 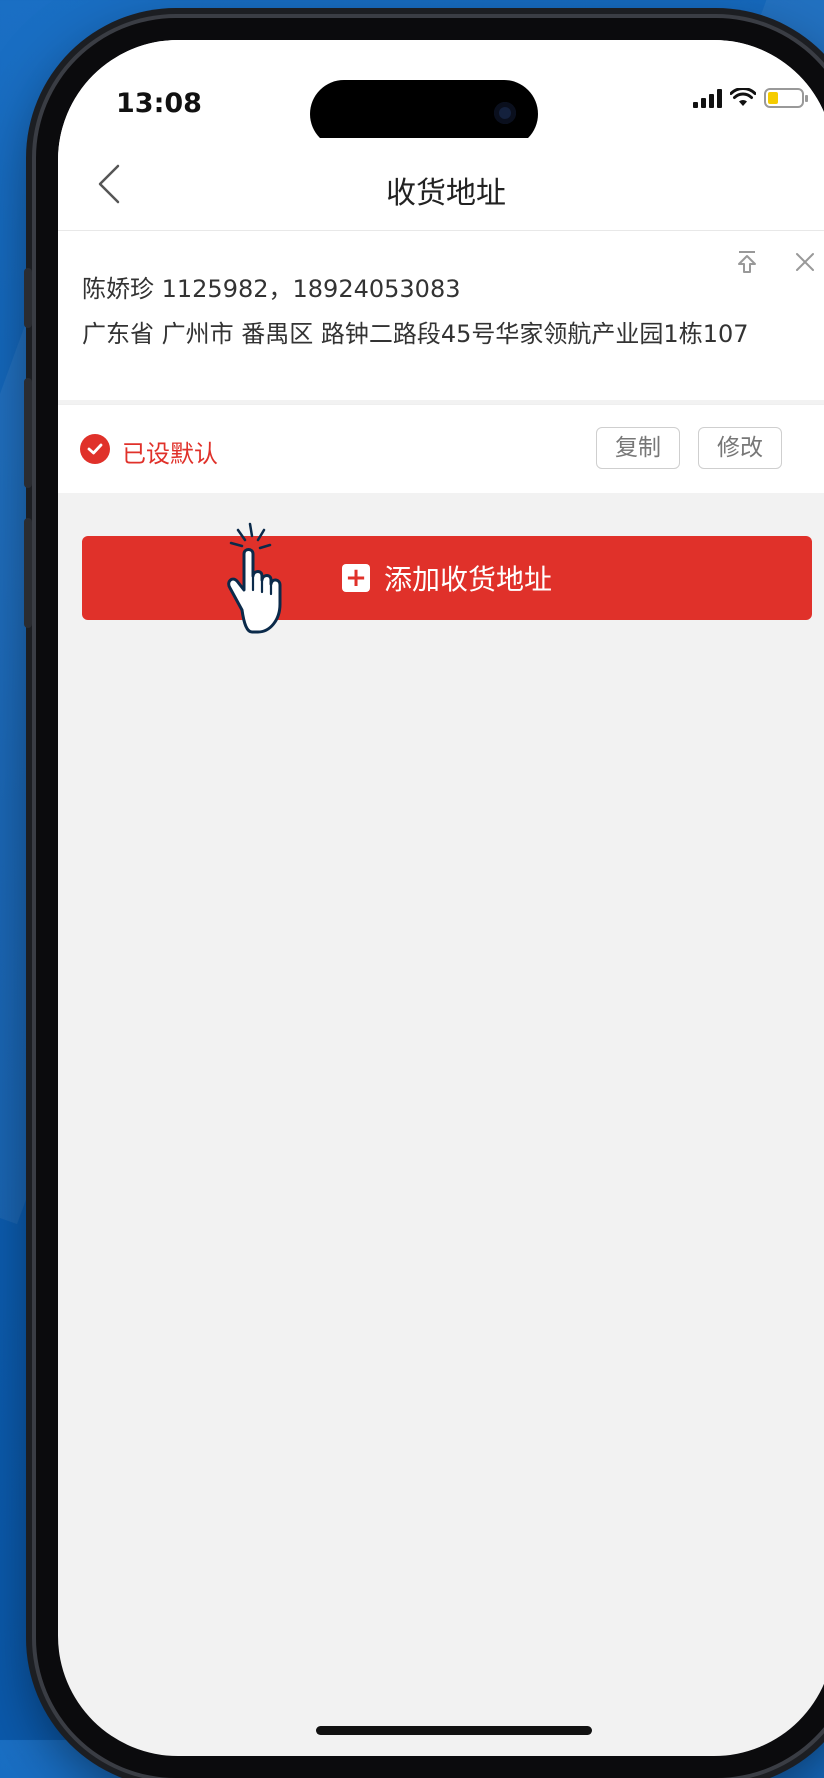 I want to click on contact-info: 陈娇珍 1125982，18924053083, so click(x=271, y=289).